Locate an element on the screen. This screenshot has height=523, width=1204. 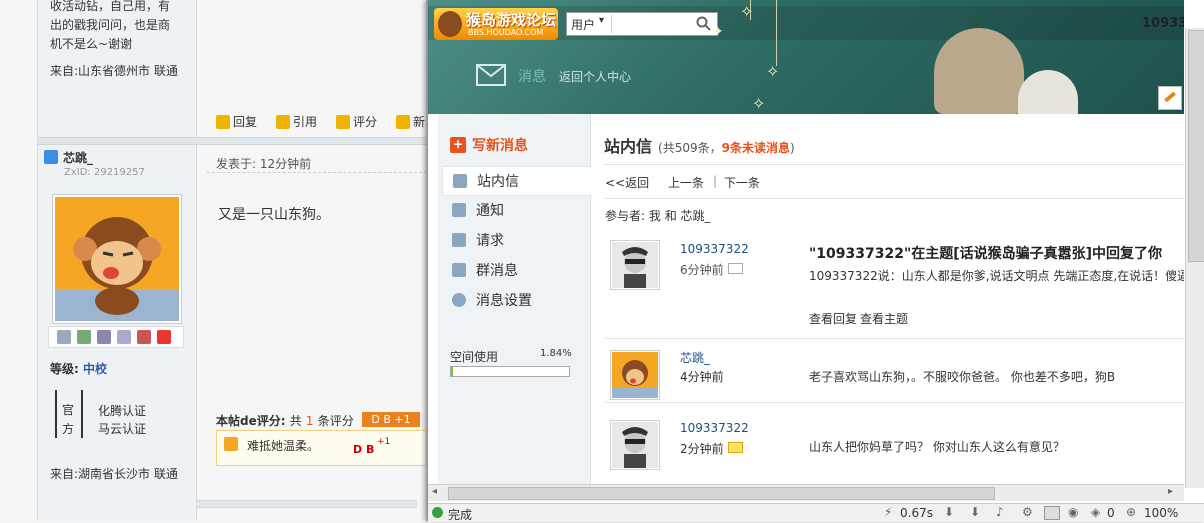
arrow-down-icon: ⬇ is located at coordinates (975, 512).